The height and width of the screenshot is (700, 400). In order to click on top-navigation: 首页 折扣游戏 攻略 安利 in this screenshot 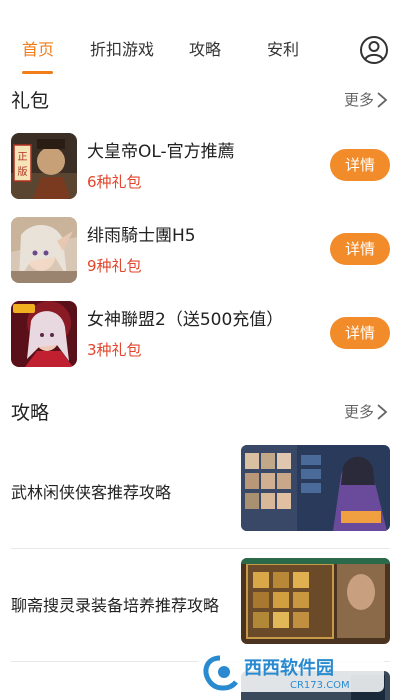, I will do `click(200, 40)`.